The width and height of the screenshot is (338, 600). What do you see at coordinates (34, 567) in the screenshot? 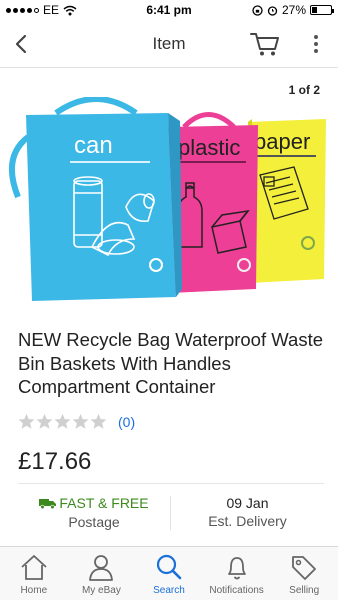
I see `home-icon` at bounding box center [34, 567].